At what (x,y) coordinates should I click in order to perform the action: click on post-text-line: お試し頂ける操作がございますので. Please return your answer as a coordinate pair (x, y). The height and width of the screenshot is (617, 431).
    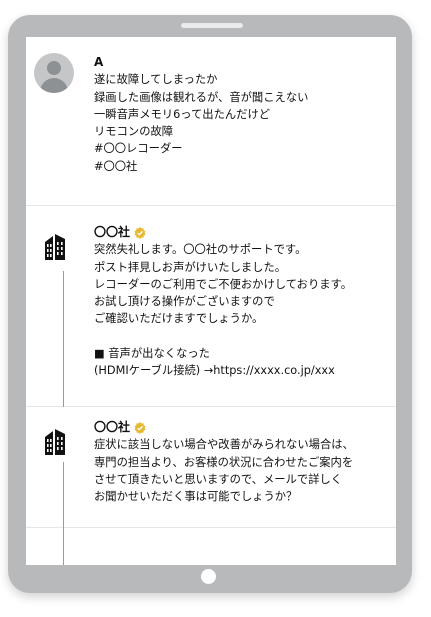
    Looking at the image, I should click on (184, 302).